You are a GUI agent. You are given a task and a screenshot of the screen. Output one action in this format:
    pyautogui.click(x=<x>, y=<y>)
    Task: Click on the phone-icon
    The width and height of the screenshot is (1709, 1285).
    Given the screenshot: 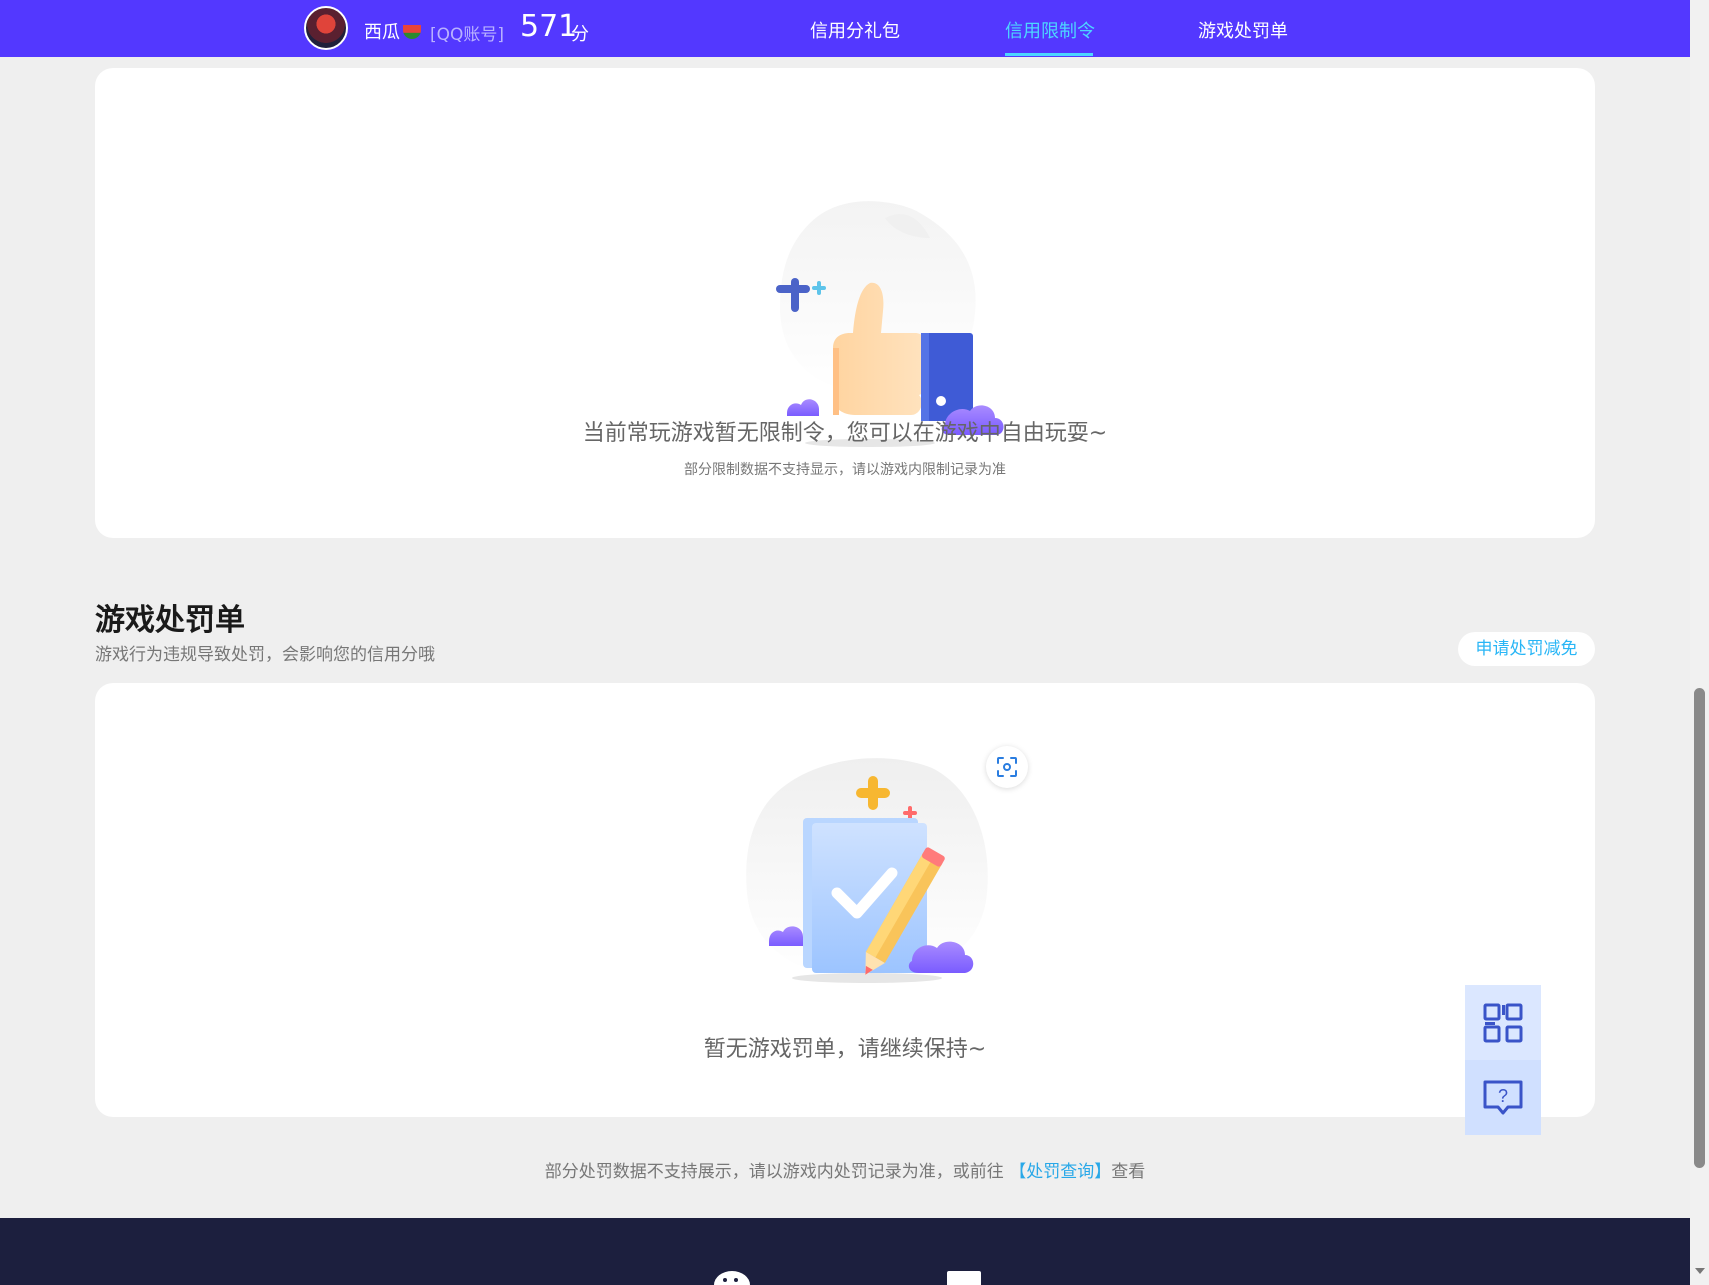 What is the action you would take?
    pyautogui.click(x=964, y=1278)
    